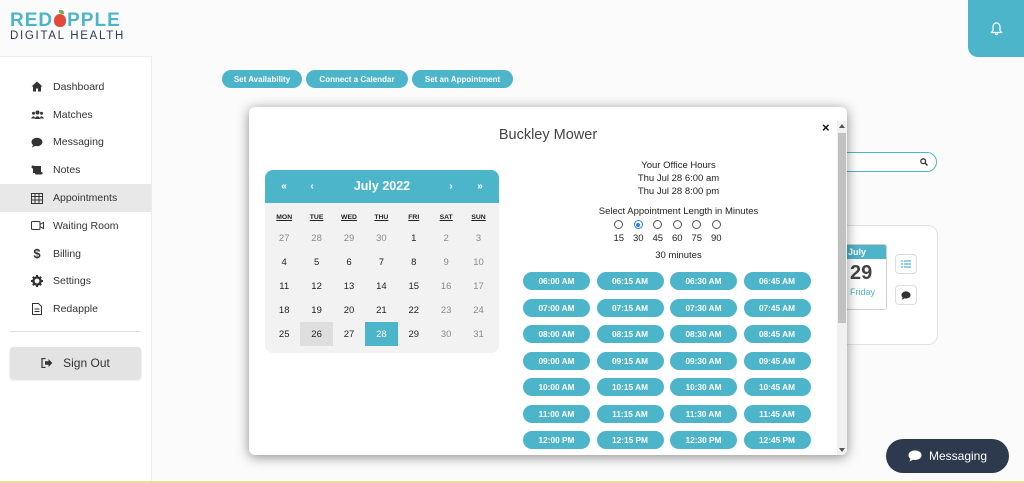 The height and width of the screenshot is (483, 1024). What do you see at coordinates (284, 310) in the screenshot?
I see `calendar-day: 18` at bounding box center [284, 310].